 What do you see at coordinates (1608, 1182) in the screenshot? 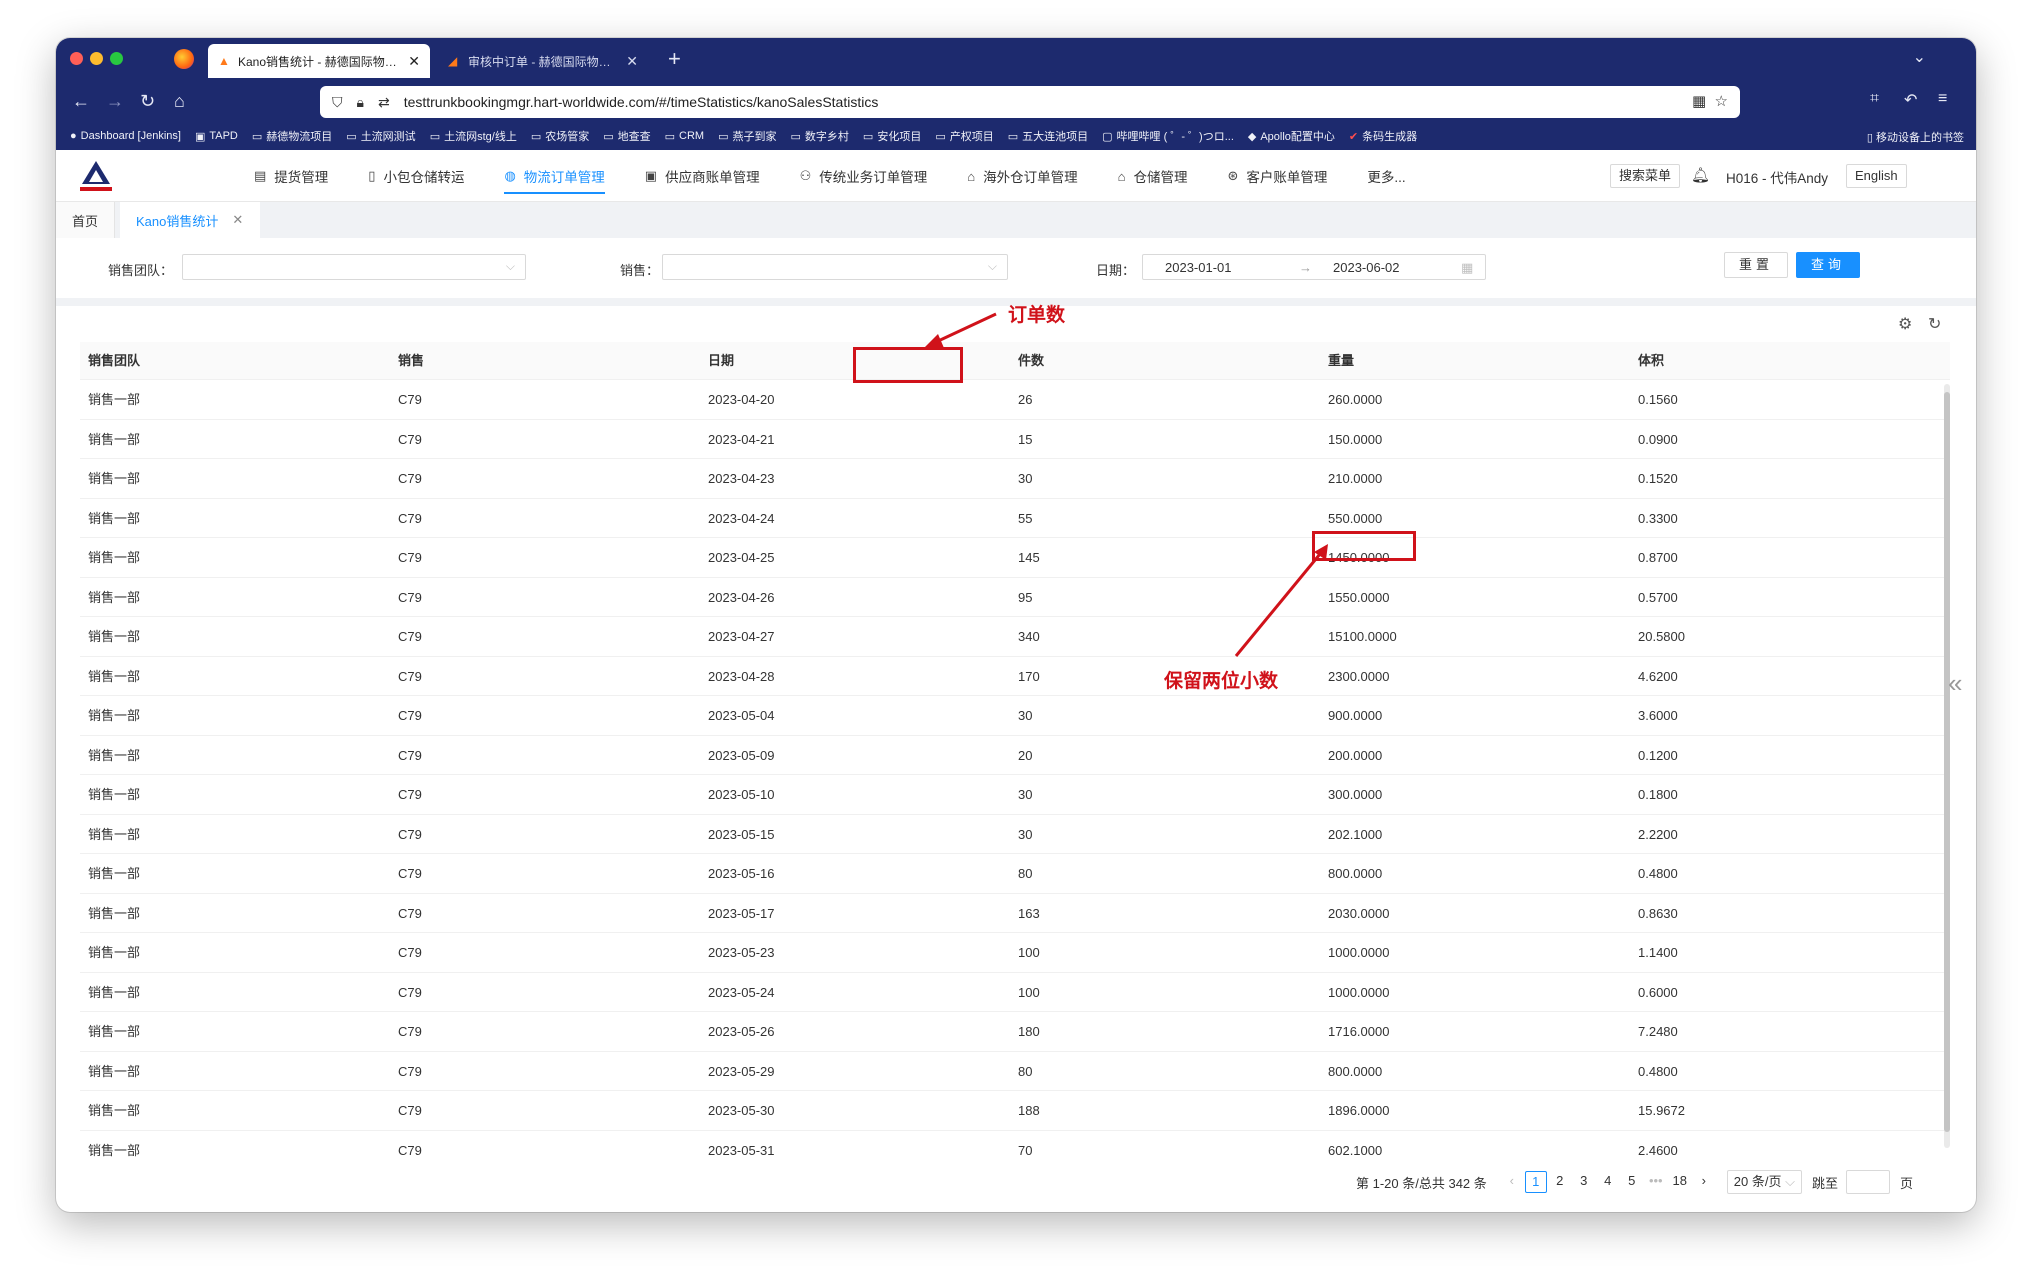
I see `page-item: 4` at bounding box center [1608, 1182].